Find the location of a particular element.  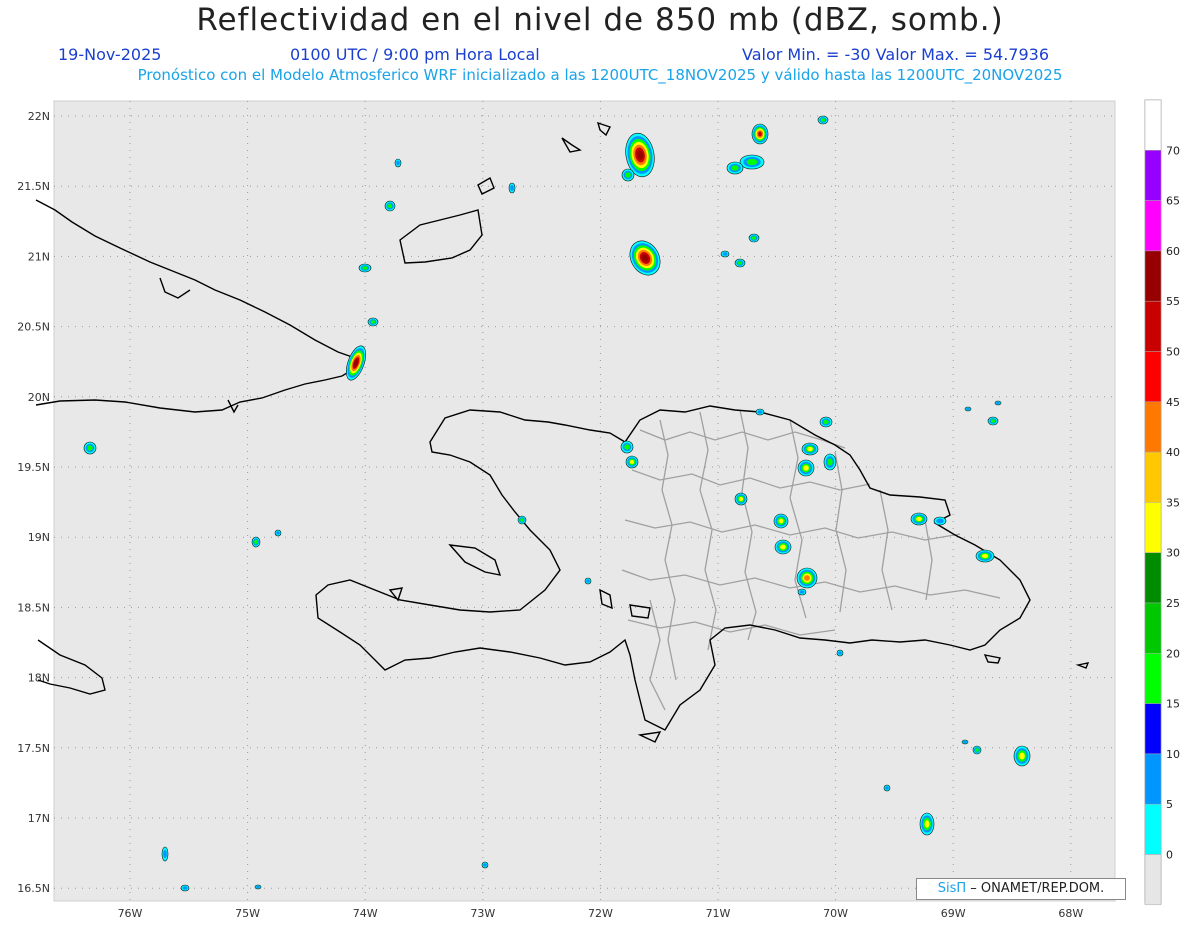

legend-label: 55 is located at coordinates (1173, 301).